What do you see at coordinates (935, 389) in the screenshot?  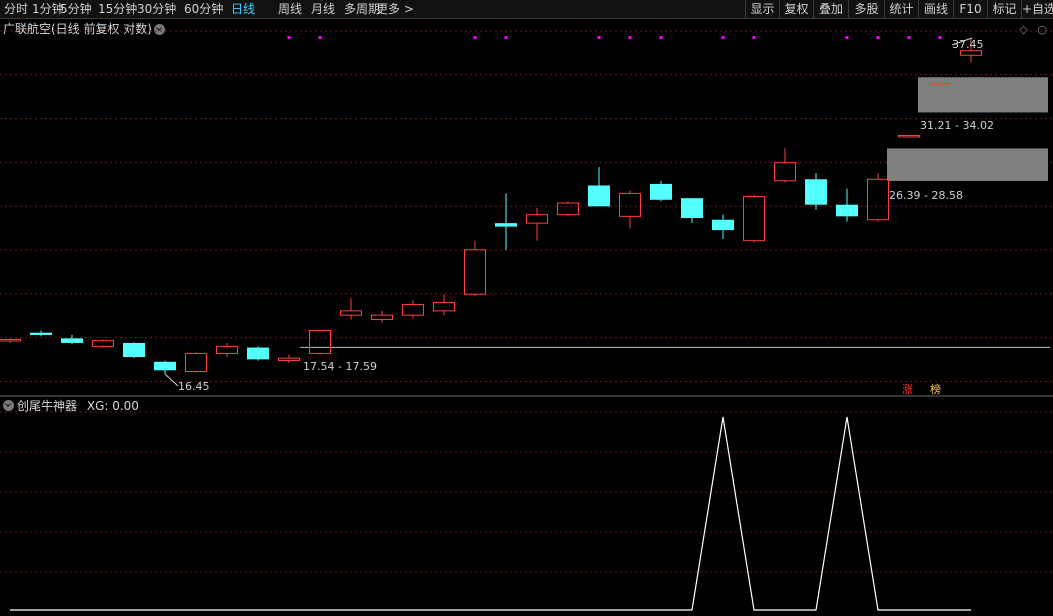 I see `bang-badge: 榜` at bounding box center [935, 389].